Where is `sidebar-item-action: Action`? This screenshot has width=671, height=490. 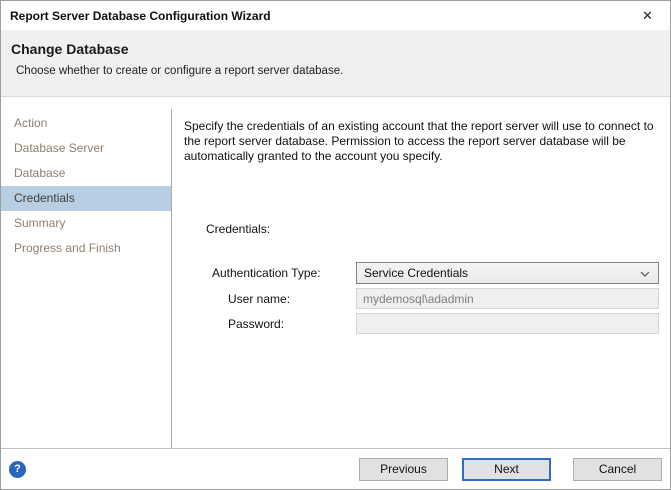
sidebar-item-action: Action is located at coordinates (86, 123).